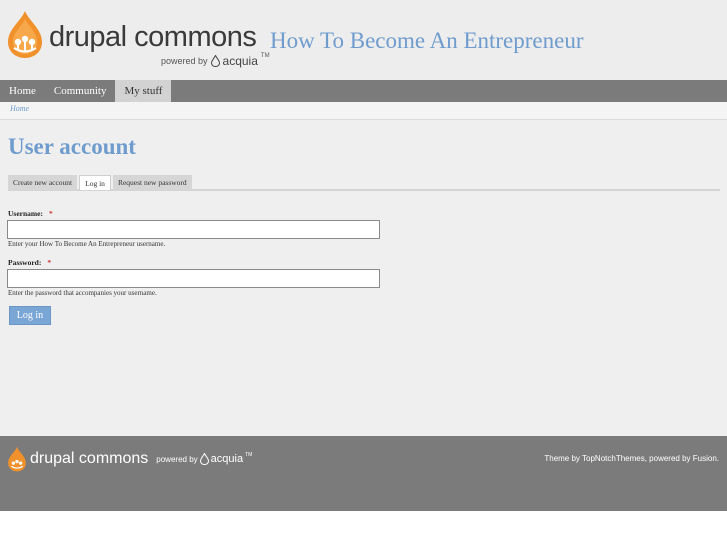  What do you see at coordinates (143, 91) in the screenshot?
I see `nav-item-my-stuff: My stuff` at bounding box center [143, 91].